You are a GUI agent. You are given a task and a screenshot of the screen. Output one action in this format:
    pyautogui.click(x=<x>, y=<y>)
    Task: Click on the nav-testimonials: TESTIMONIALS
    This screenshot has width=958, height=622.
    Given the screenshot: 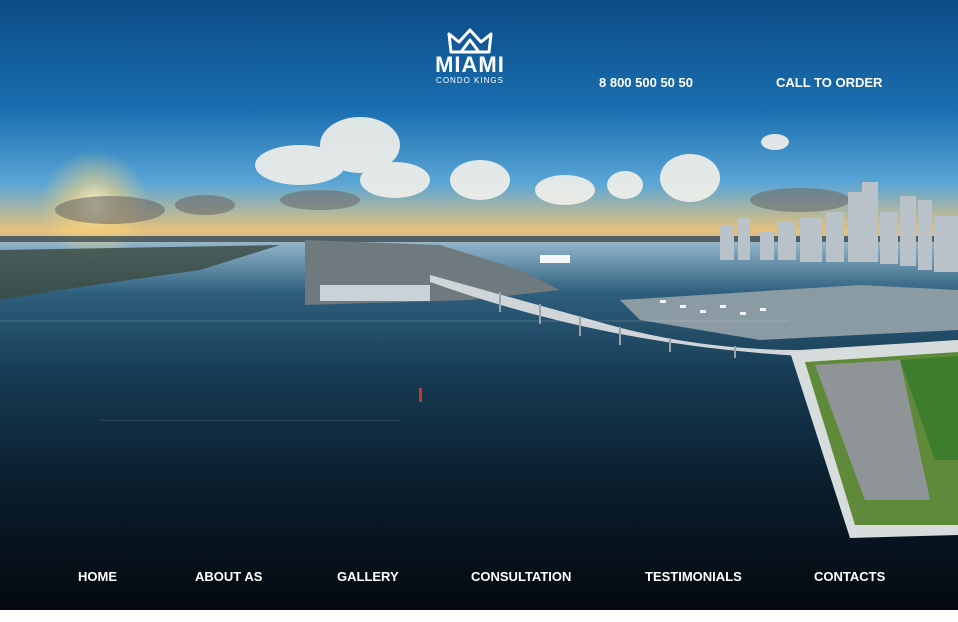 What is the action you would take?
    pyautogui.click(x=693, y=576)
    